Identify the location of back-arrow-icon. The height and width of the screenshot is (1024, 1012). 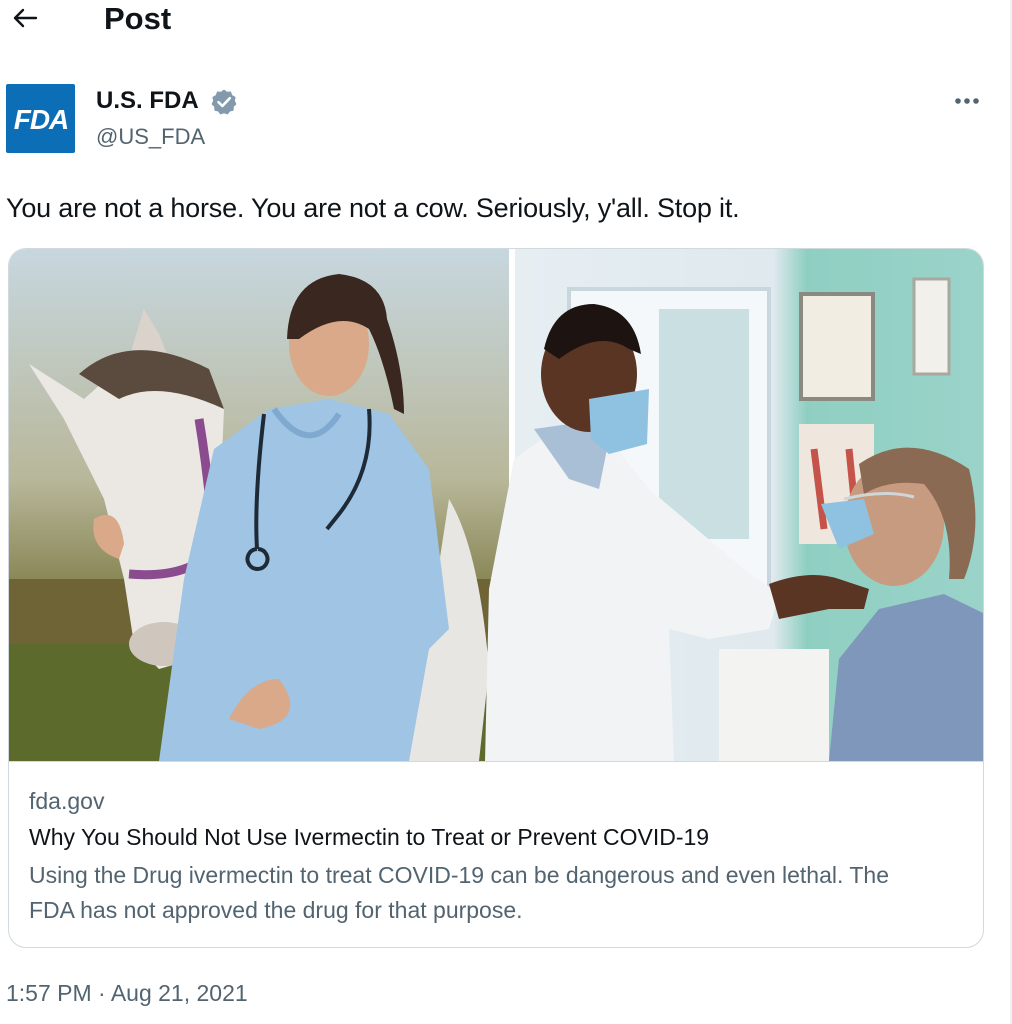
(25, 18).